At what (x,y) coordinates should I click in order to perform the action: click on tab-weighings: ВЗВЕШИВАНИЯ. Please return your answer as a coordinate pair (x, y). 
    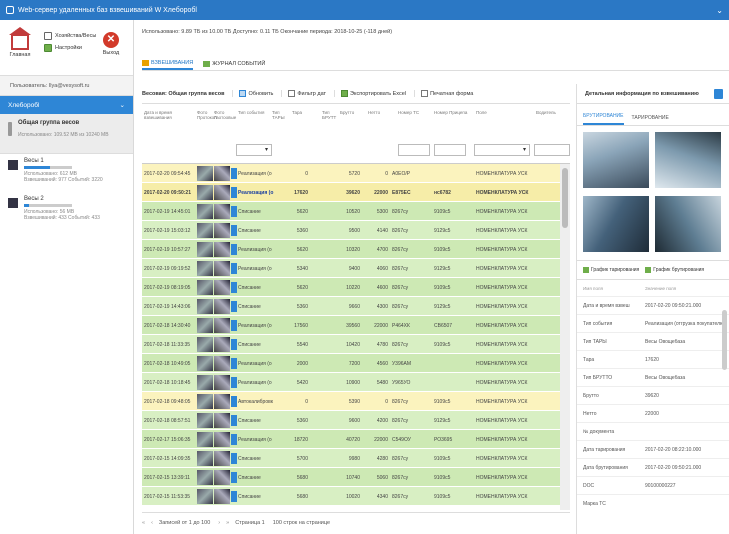
    Looking at the image, I should click on (168, 57).